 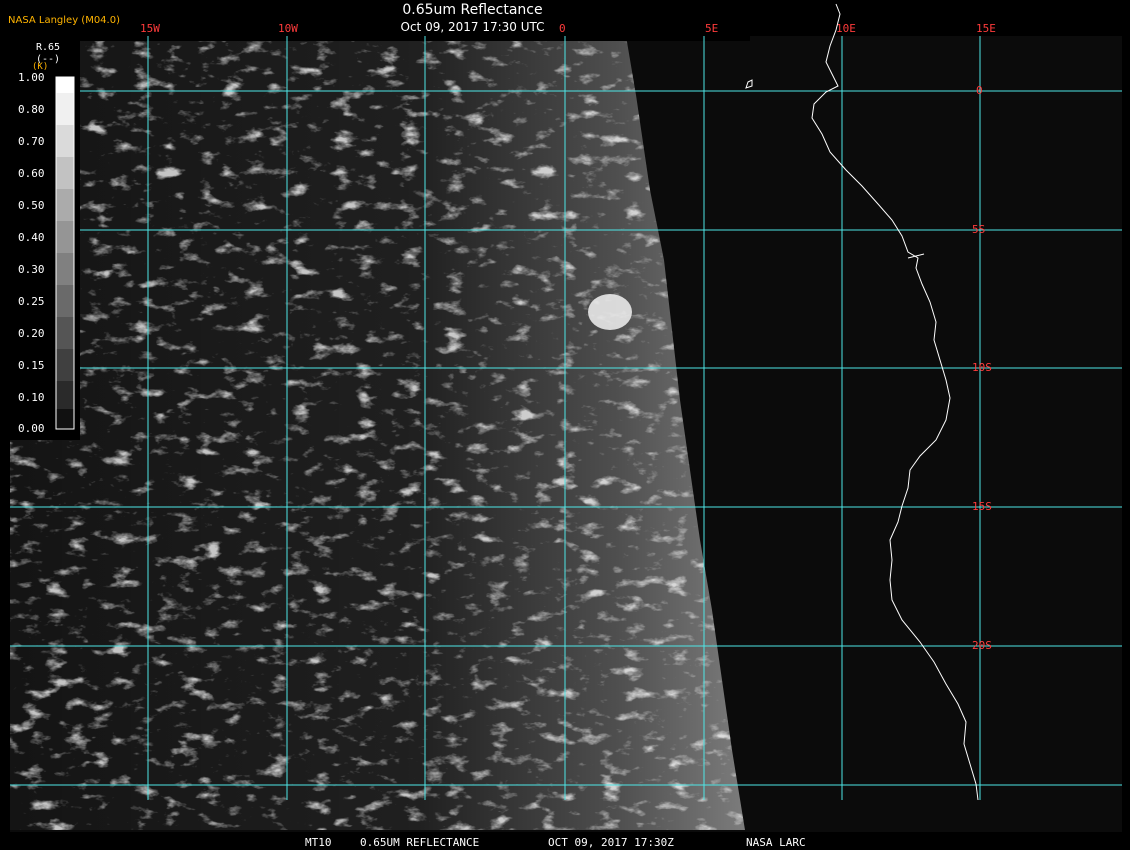 I want to click on legend-value: 0.20, so click(x=31, y=333).